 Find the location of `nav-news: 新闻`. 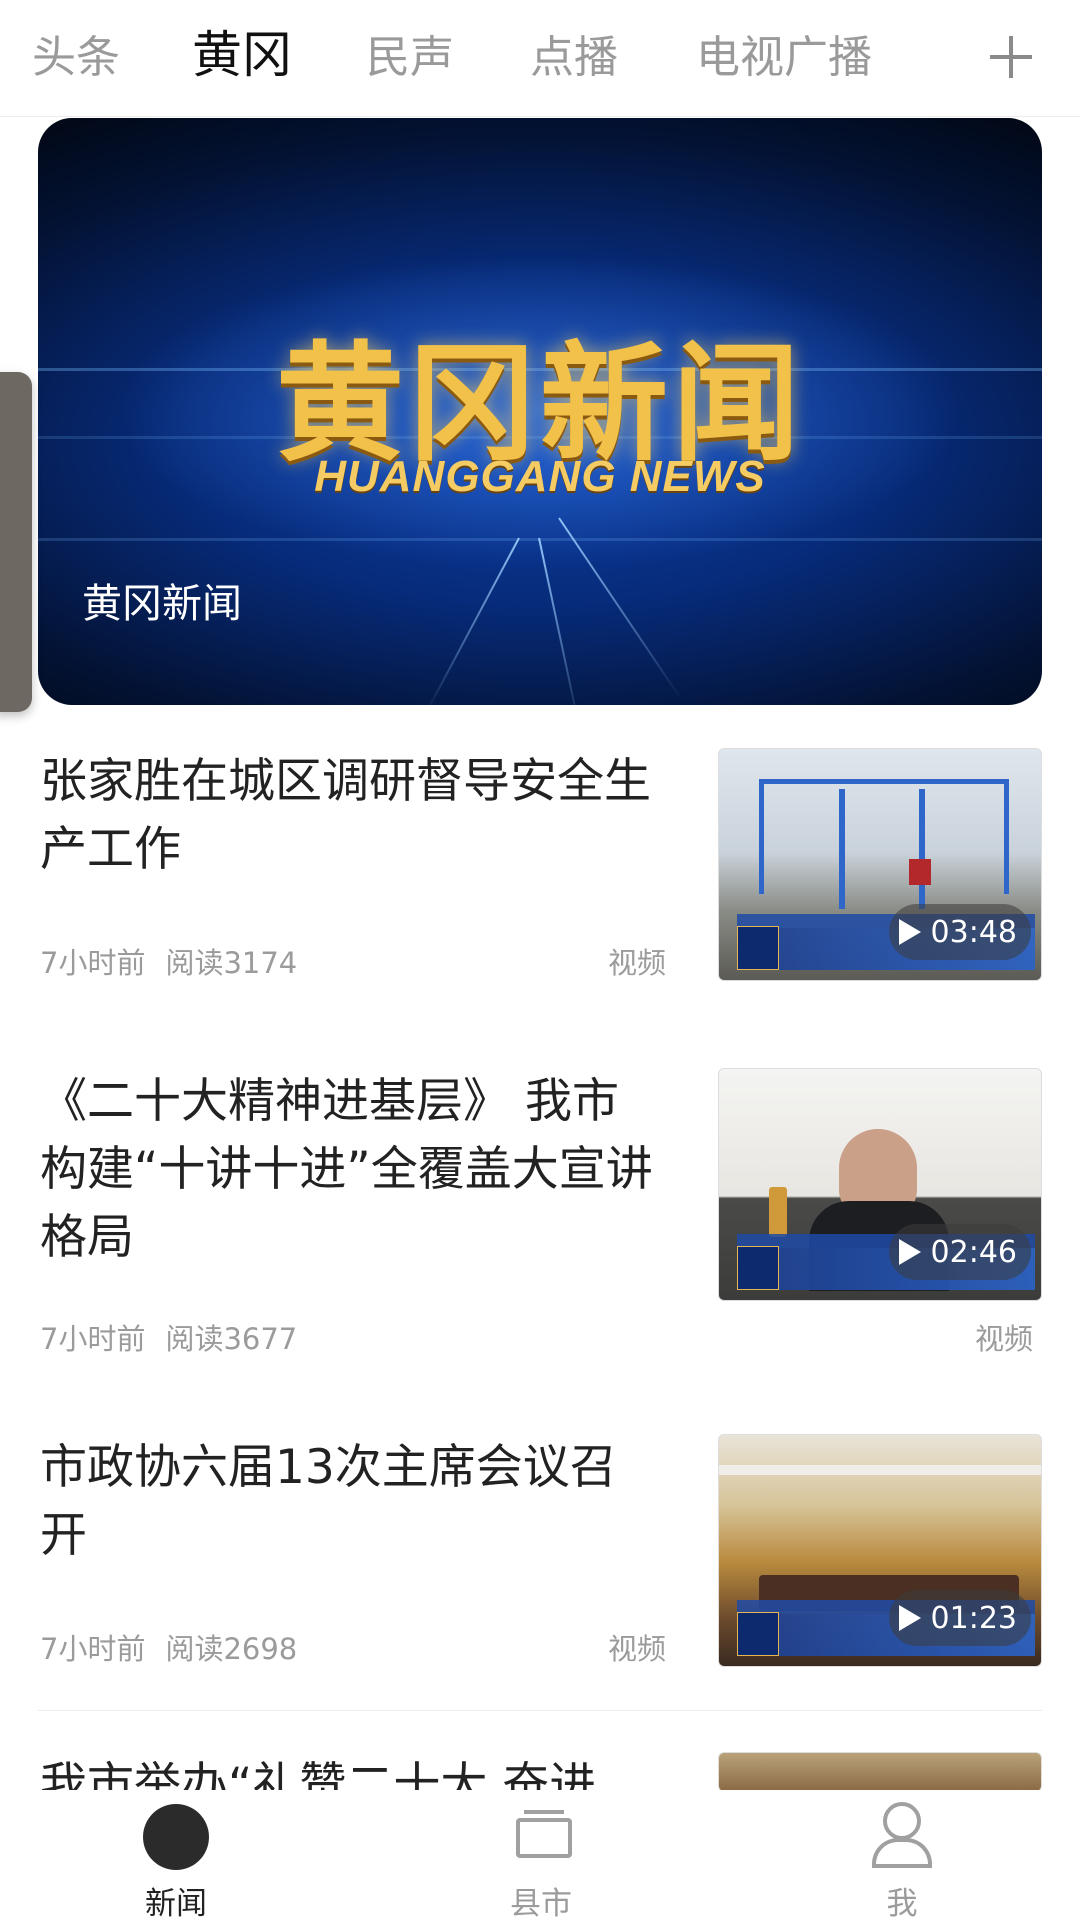

nav-news: 新闻 is located at coordinates (176, 1856).